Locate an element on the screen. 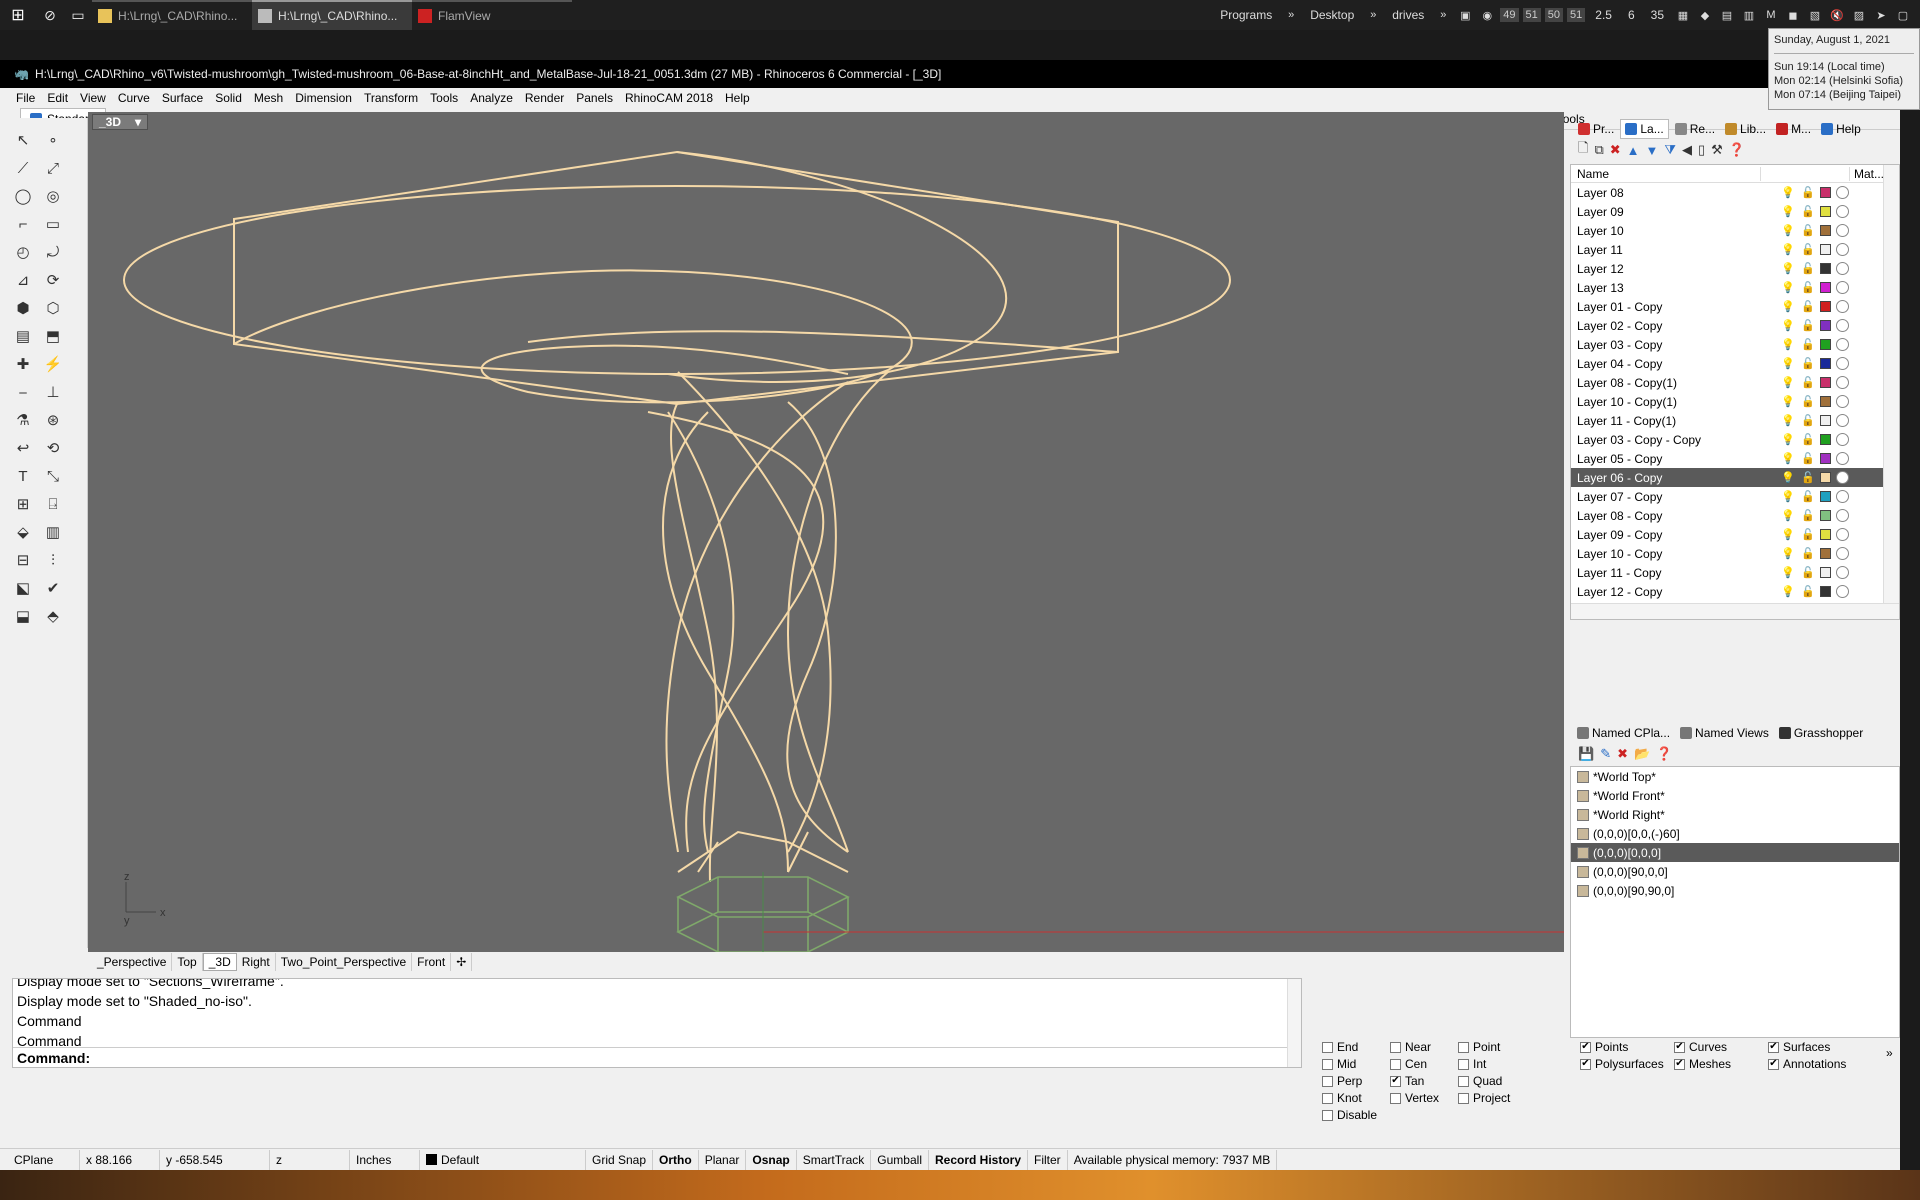  layer-row: Layer 12 - Copy 💡 🔓 is located at coordinates (1735, 591).